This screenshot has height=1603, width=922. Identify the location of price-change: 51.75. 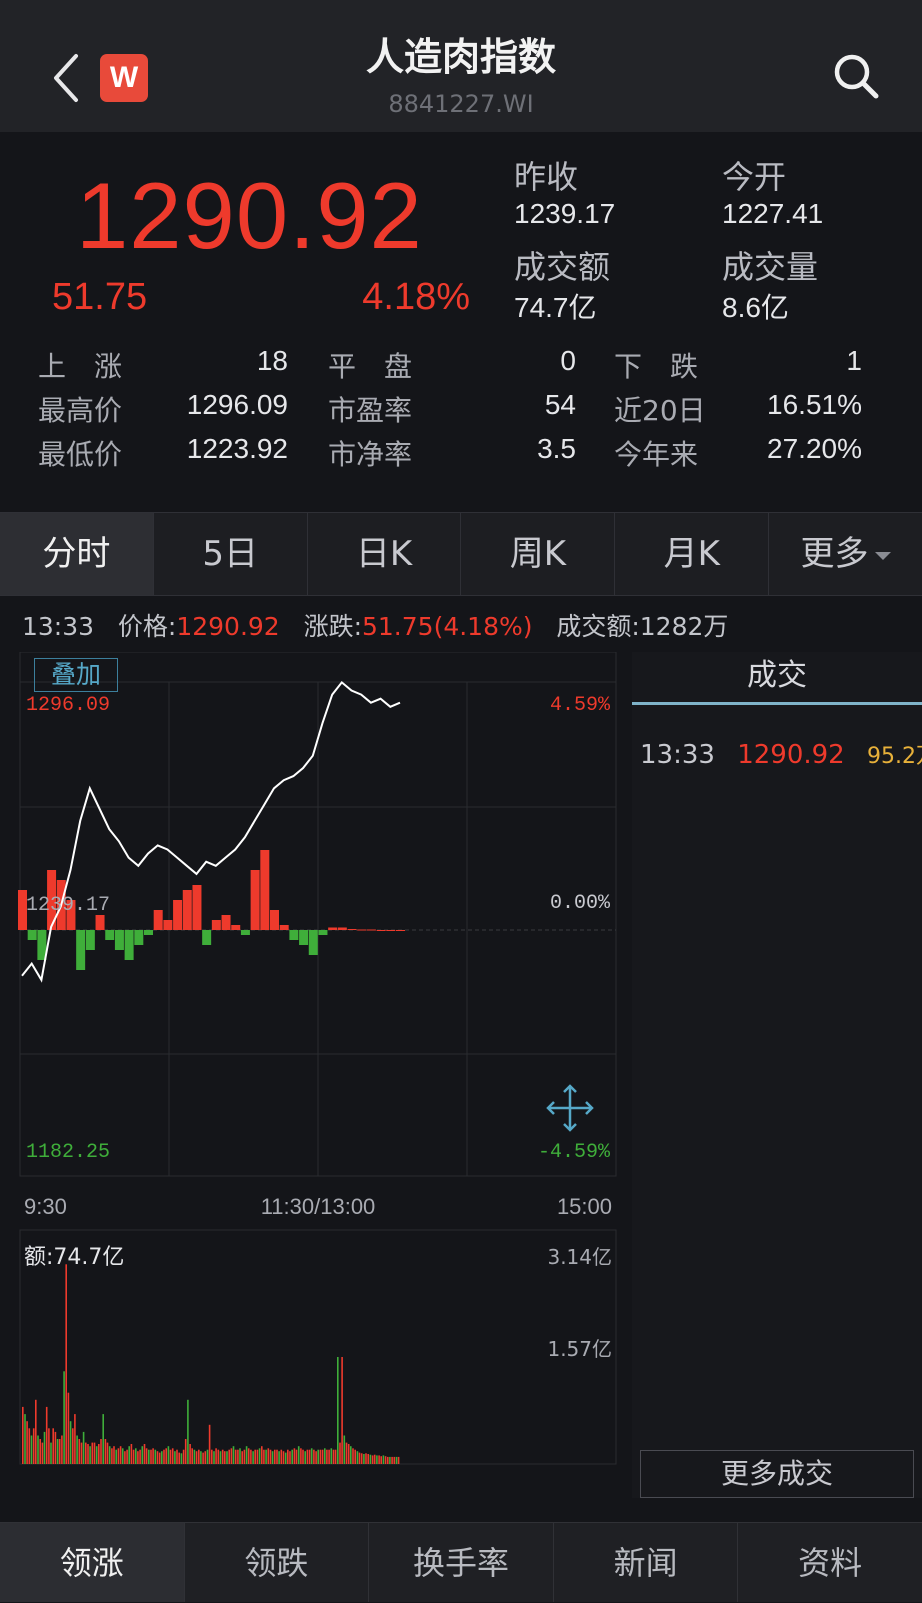
(100, 297).